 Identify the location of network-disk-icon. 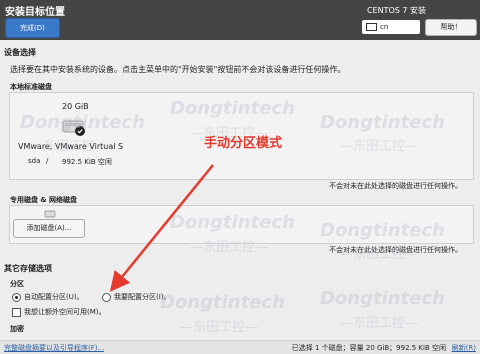
(50, 214).